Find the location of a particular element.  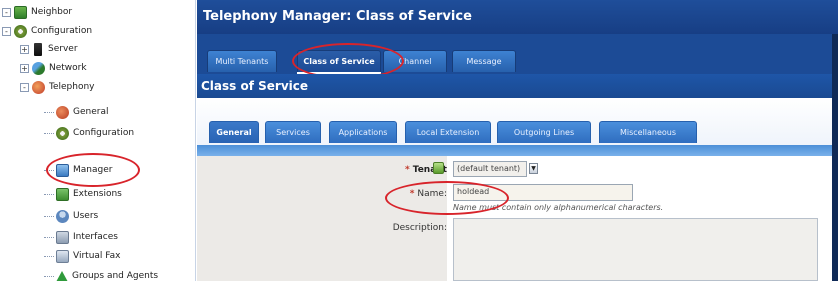

tab-class-of-service: Class of Service is located at coordinates (339, 61).